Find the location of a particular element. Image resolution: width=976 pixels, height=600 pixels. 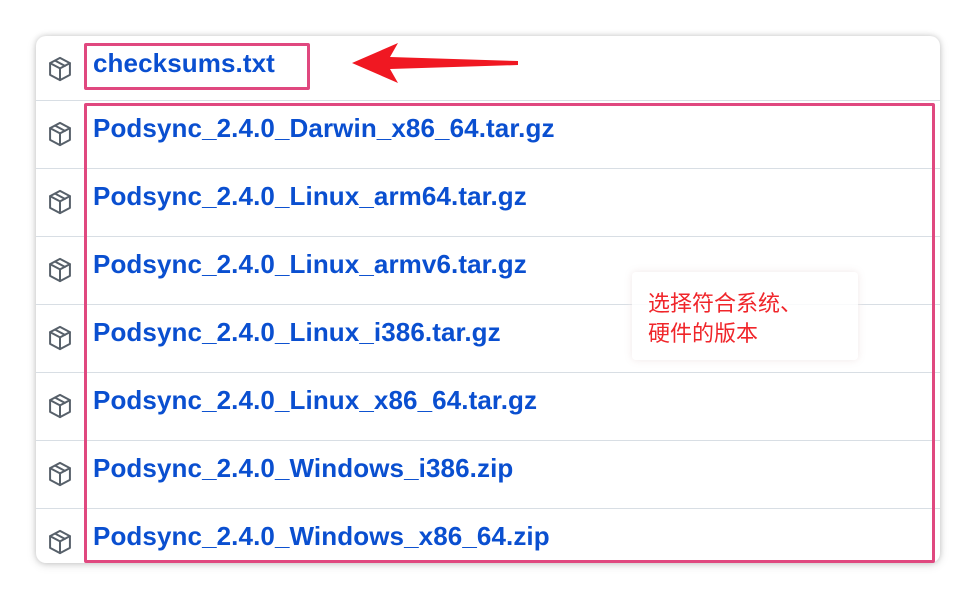

annotation-line-2: 硬件的版本 is located at coordinates (703, 334).